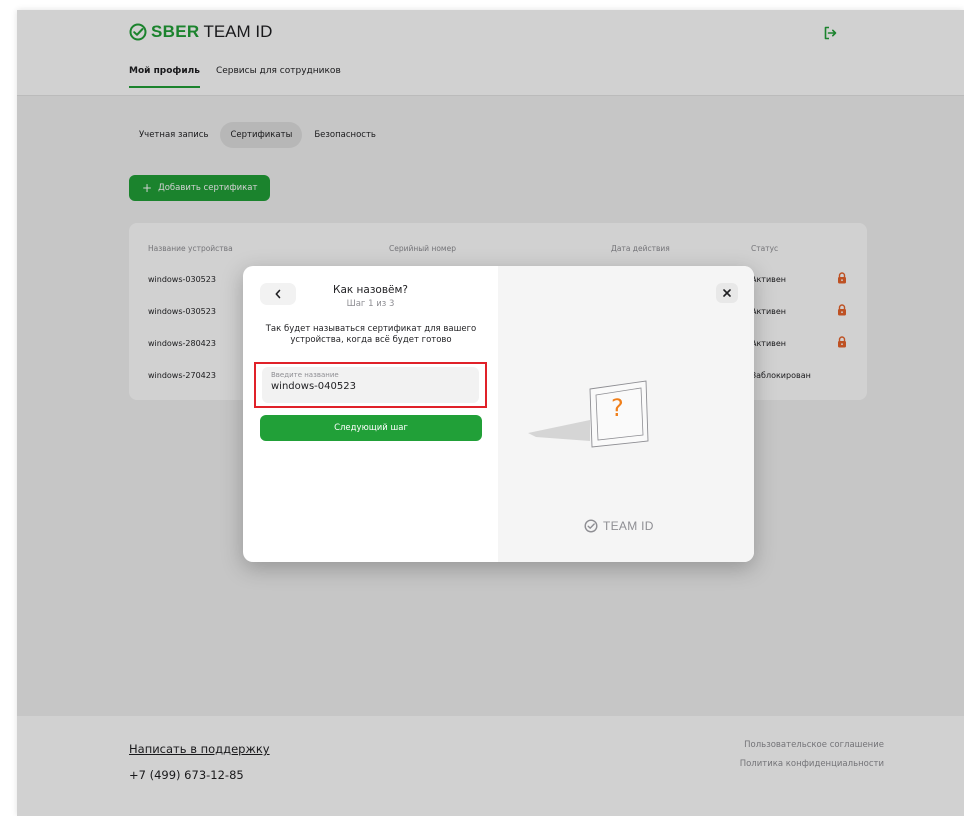 Image resolution: width=964 pixels, height=816 pixels. I want to click on certificate-name-input, so click(370, 386).